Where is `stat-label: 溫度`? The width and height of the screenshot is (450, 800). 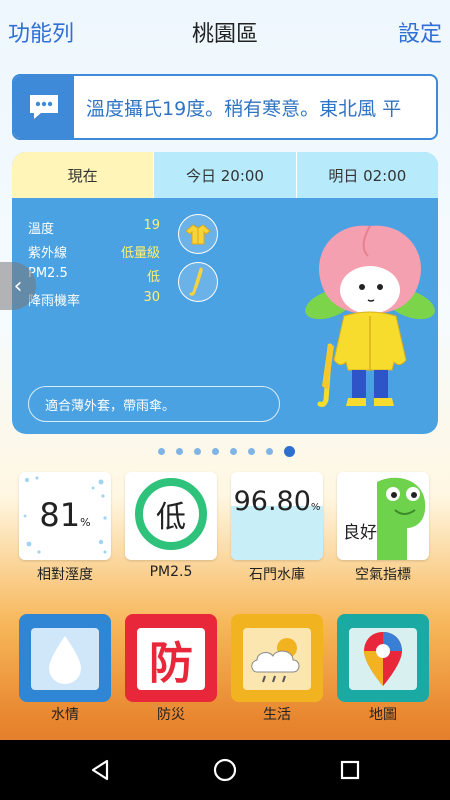 stat-label: 溫度 is located at coordinates (41, 229).